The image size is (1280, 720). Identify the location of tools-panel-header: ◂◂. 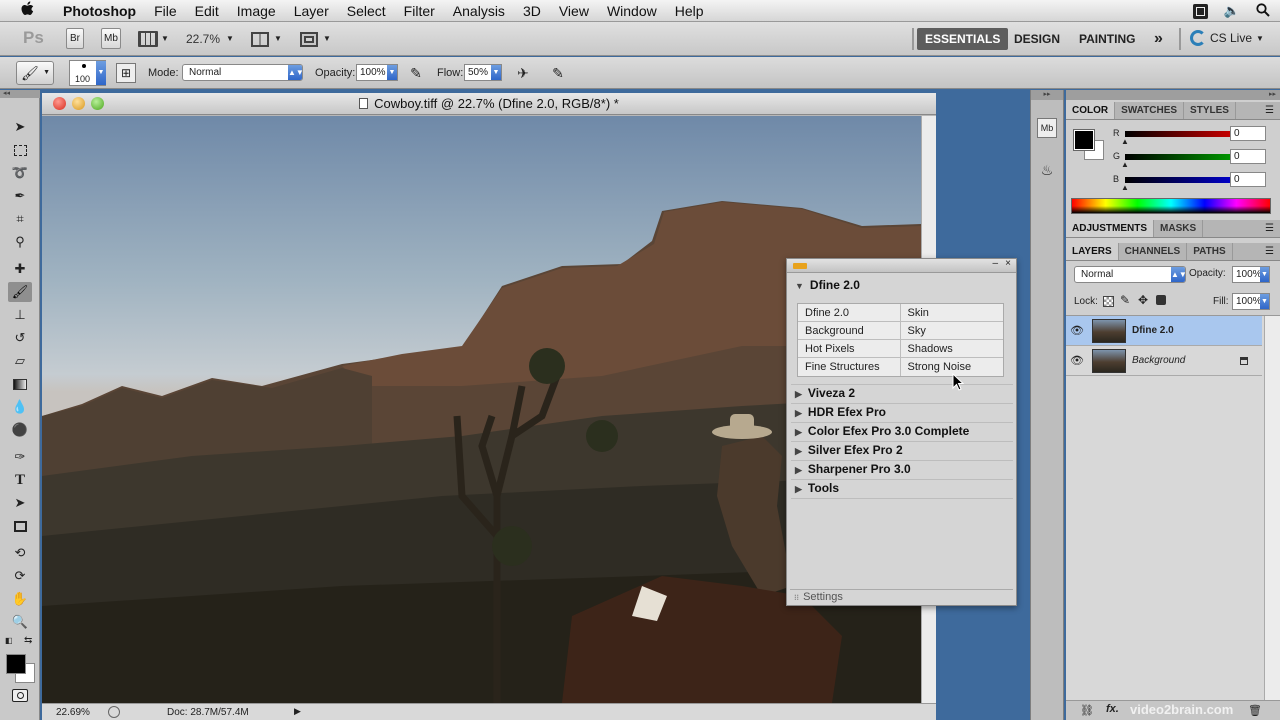
(20, 94).